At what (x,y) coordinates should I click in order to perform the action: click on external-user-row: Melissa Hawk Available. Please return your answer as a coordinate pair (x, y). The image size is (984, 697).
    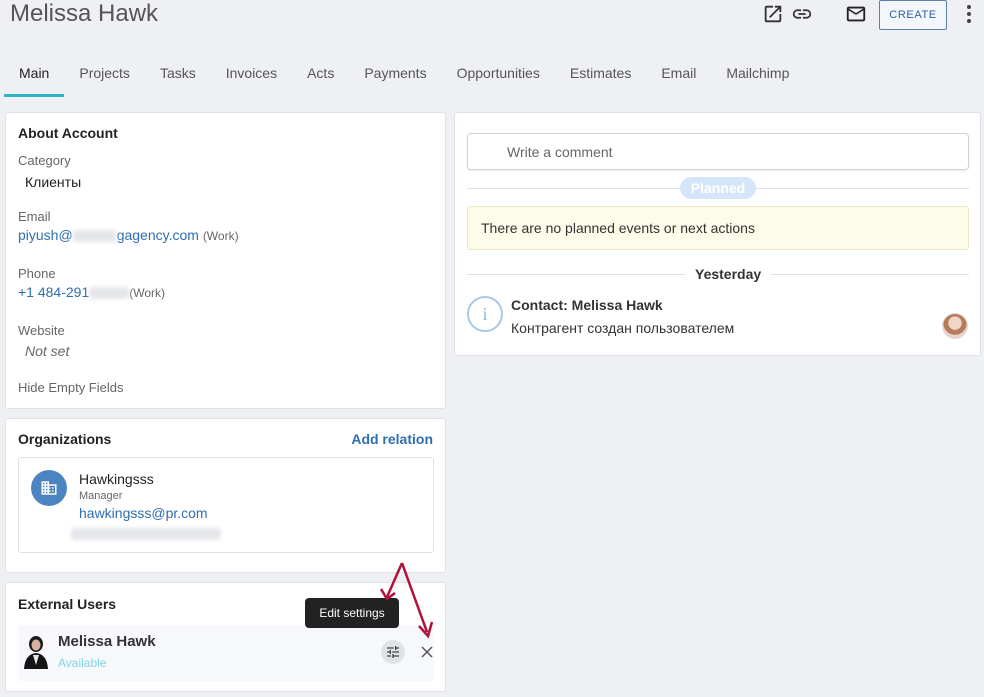
    Looking at the image, I should click on (226, 653).